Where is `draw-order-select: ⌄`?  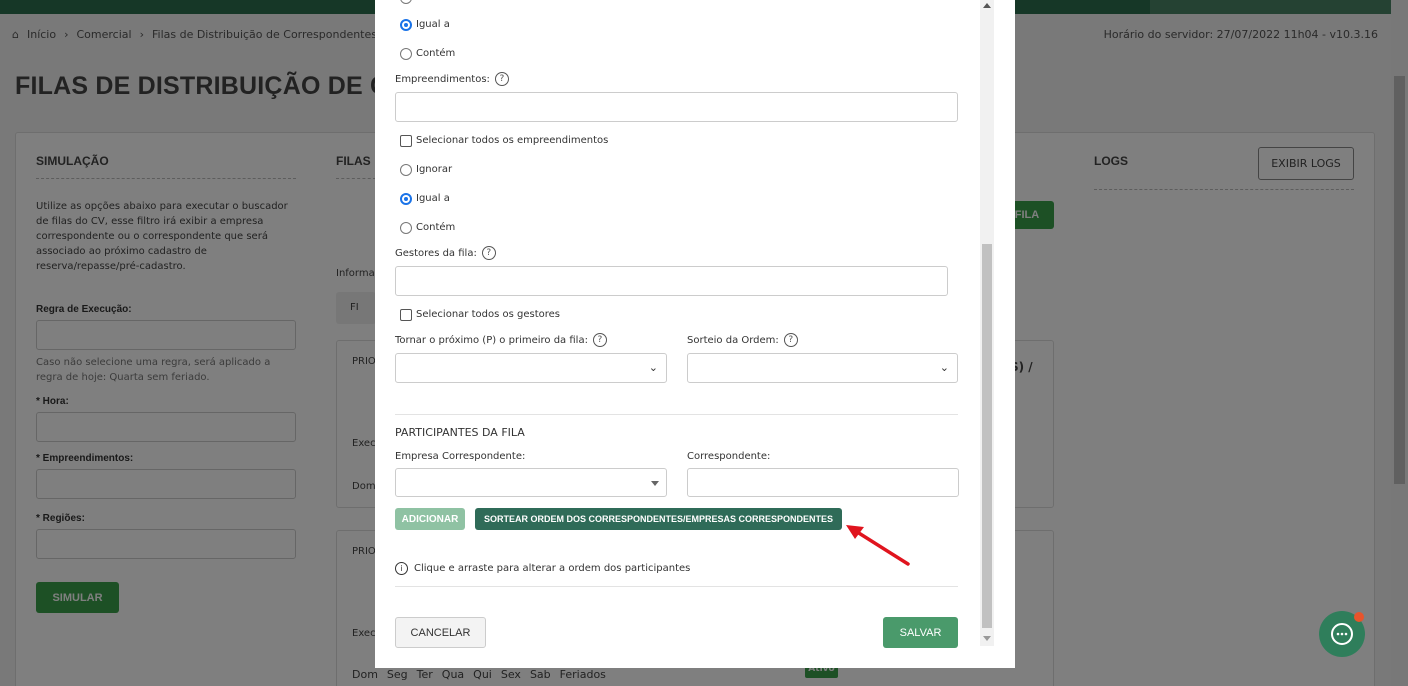
draw-order-select: ⌄ is located at coordinates (822, 368).